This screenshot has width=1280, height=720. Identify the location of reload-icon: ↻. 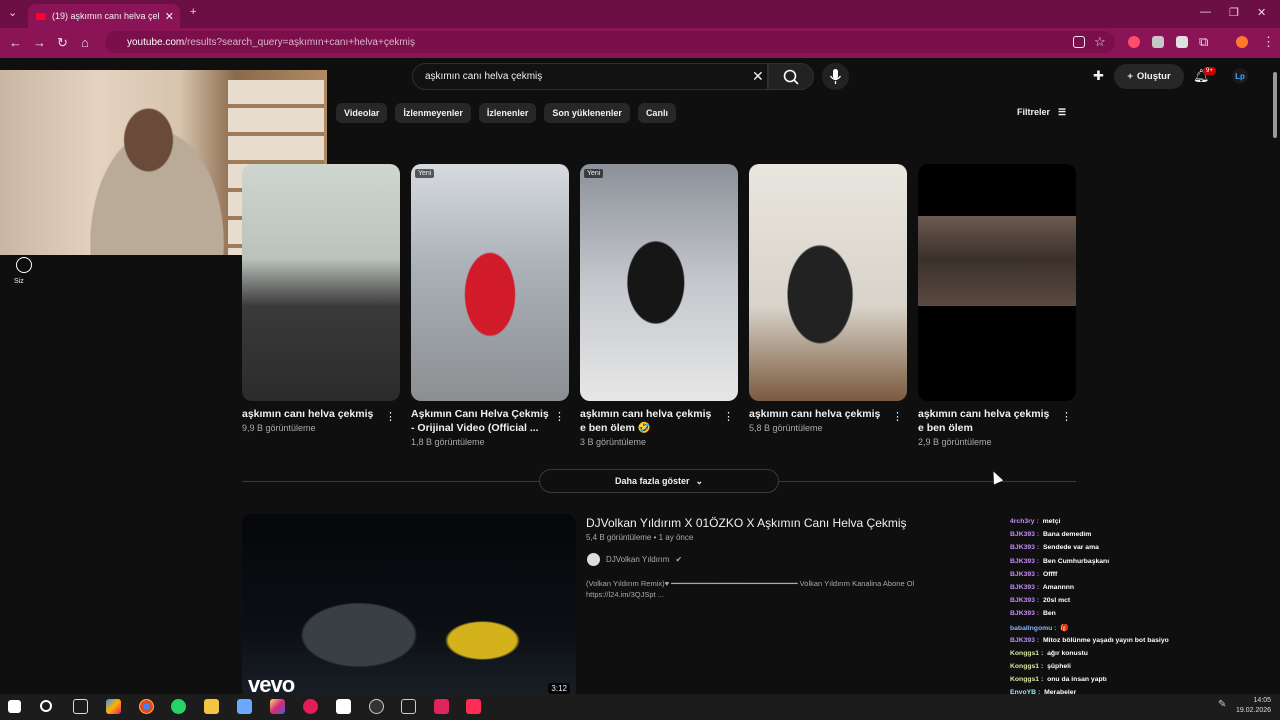
(62, 43).